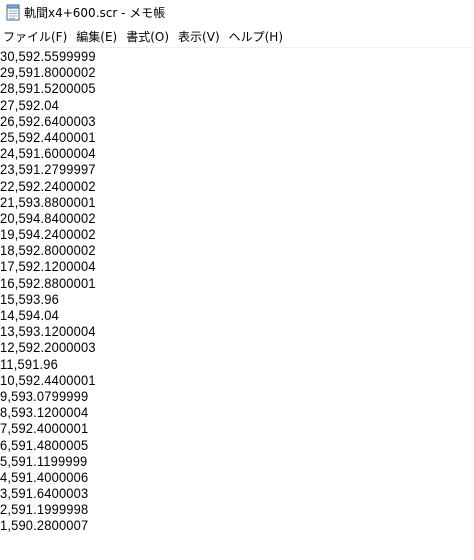 The image size is (474, 560). Describe the element at coordinates (48, 201) in the screenshot. I see `text-line: 21,593.8800001` at that location.